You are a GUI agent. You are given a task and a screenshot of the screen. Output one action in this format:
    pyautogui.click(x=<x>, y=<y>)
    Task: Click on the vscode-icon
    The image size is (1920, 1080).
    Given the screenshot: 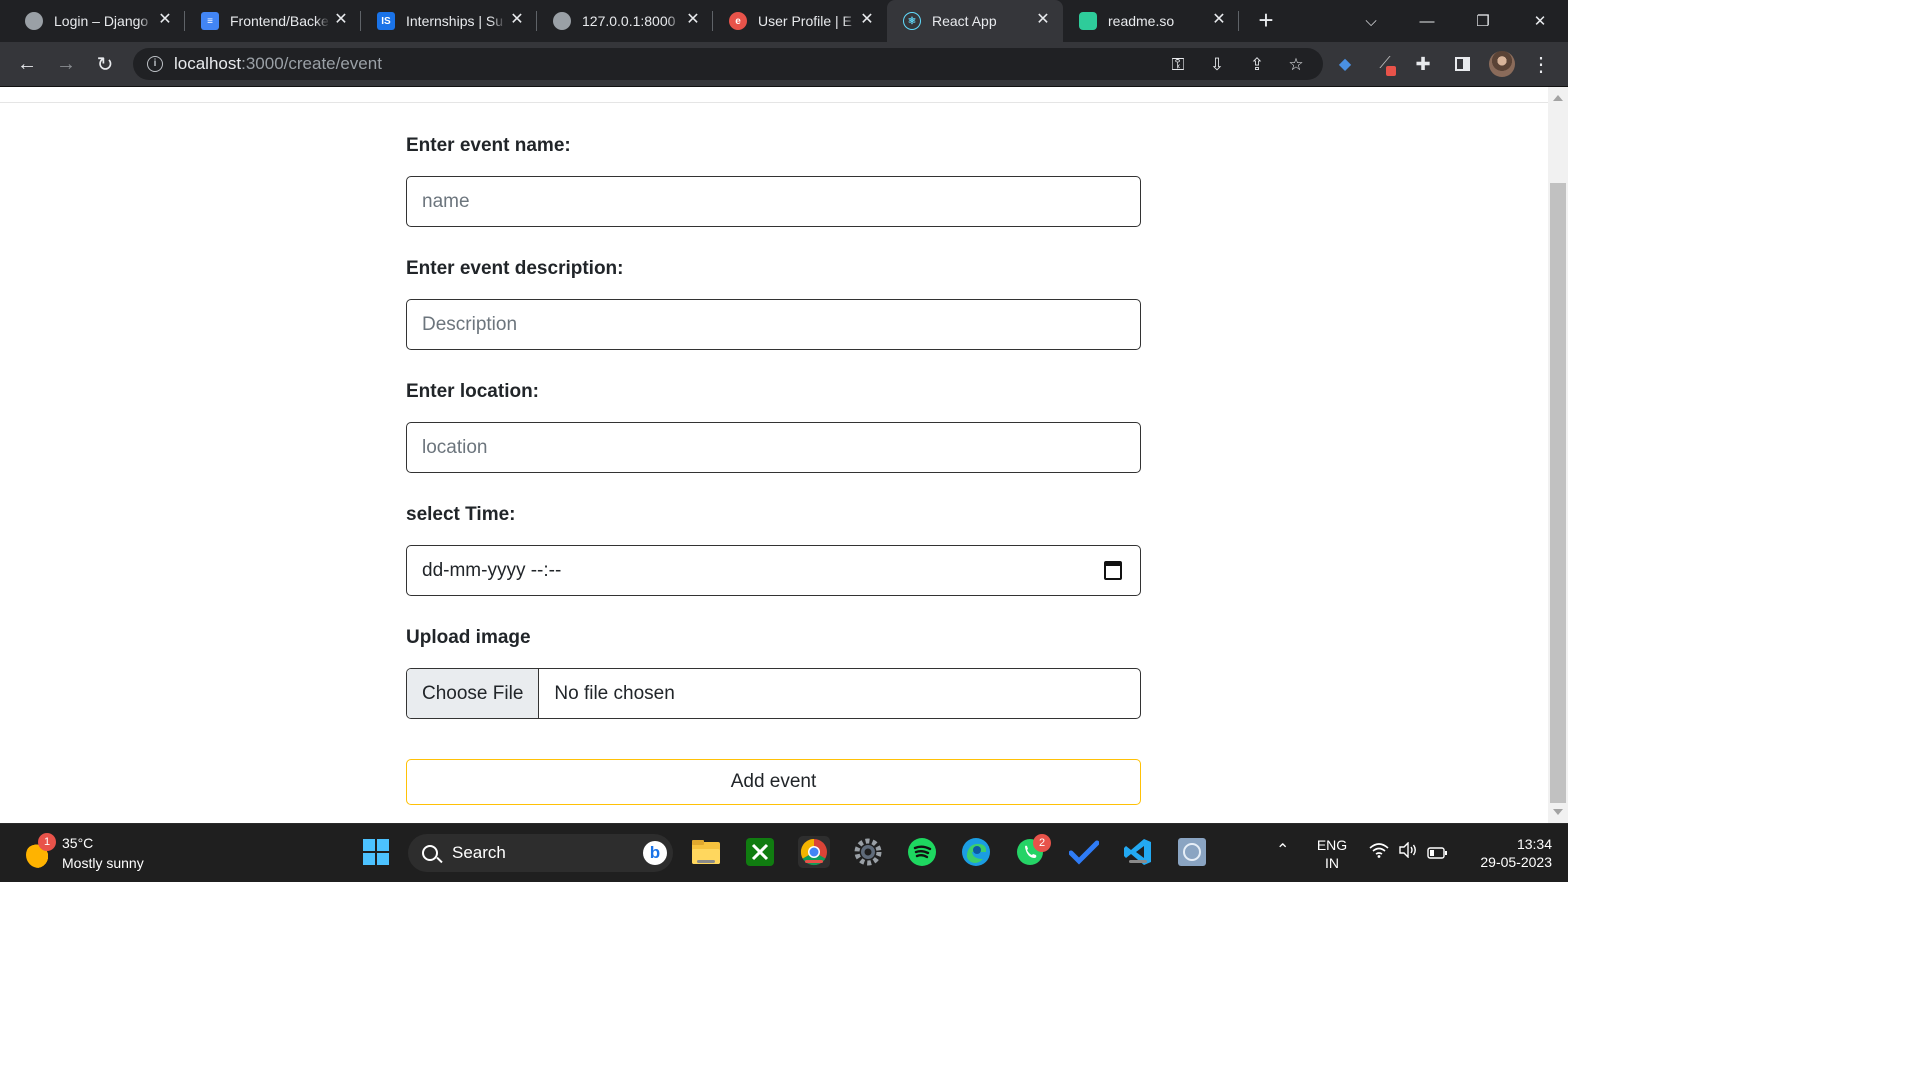 What is the action you would take?
    pyautogui.click(x=1138, y=852)
    